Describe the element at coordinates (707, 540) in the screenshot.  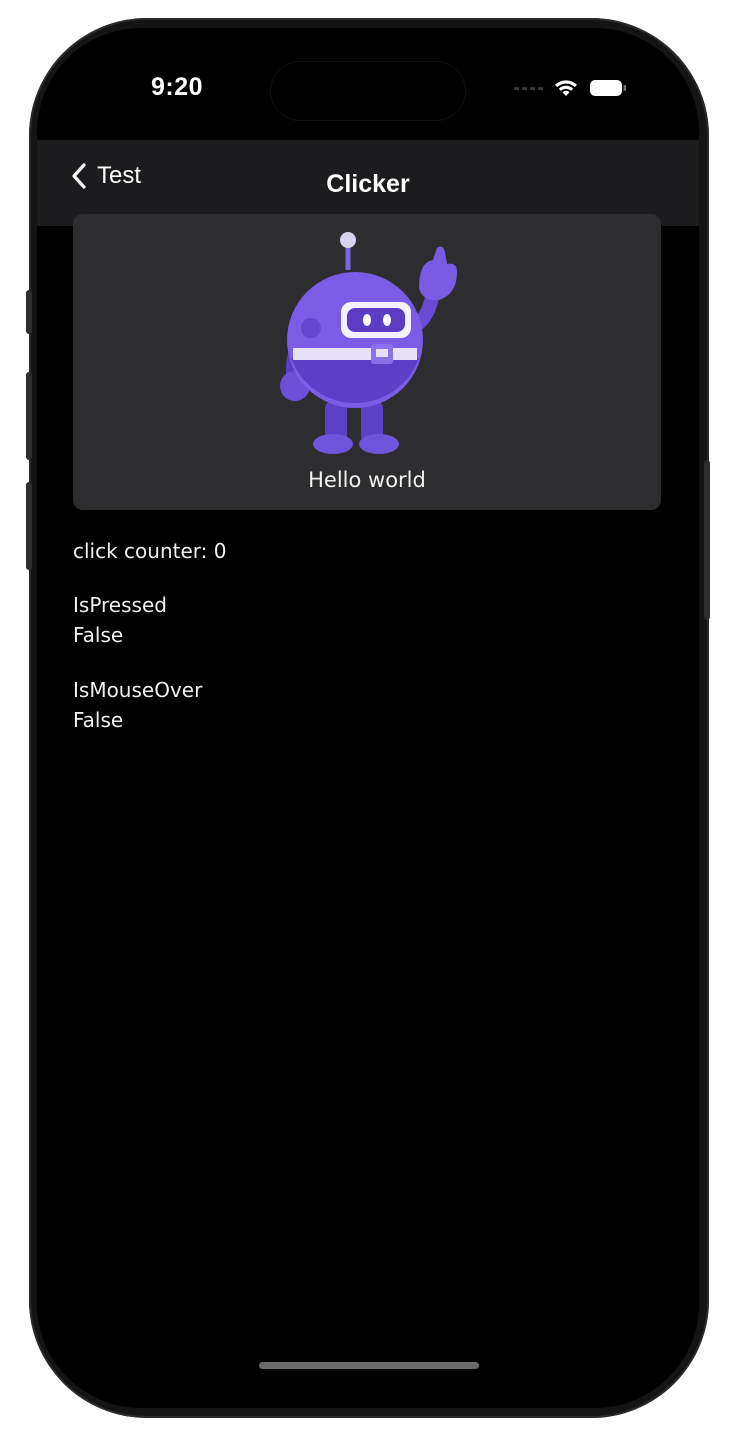
I see `power-button` at that location.